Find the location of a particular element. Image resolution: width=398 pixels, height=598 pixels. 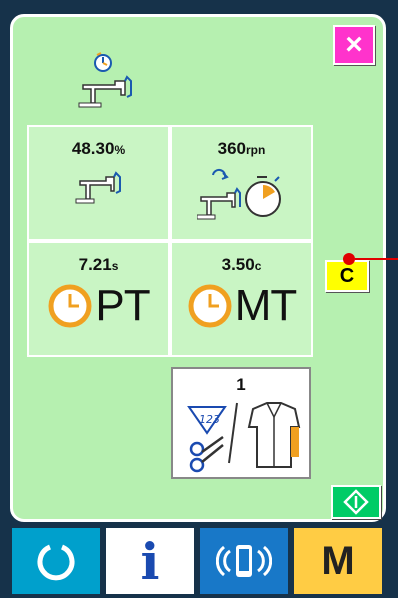

power-cycle-icon is located at coordinates (56, 562).